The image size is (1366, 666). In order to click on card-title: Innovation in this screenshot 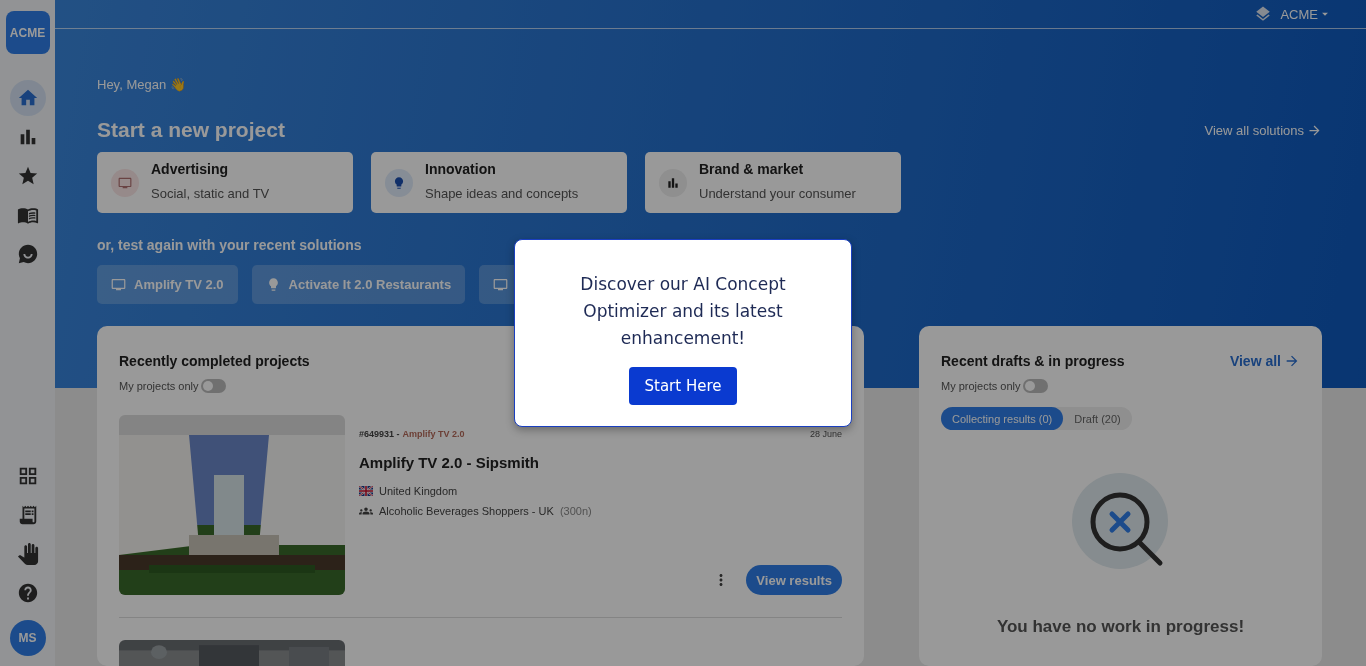, I will do `click(461, 169)`.